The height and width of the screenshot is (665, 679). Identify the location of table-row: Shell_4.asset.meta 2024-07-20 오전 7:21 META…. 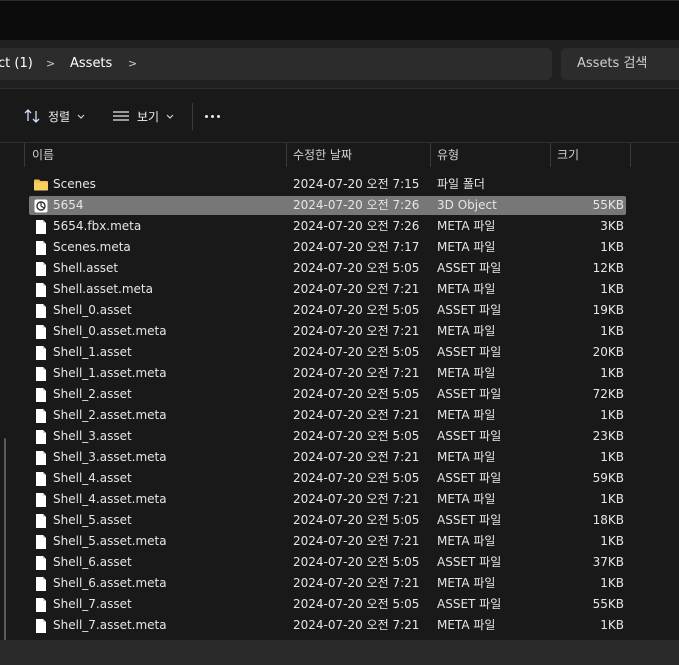
(339, 499).